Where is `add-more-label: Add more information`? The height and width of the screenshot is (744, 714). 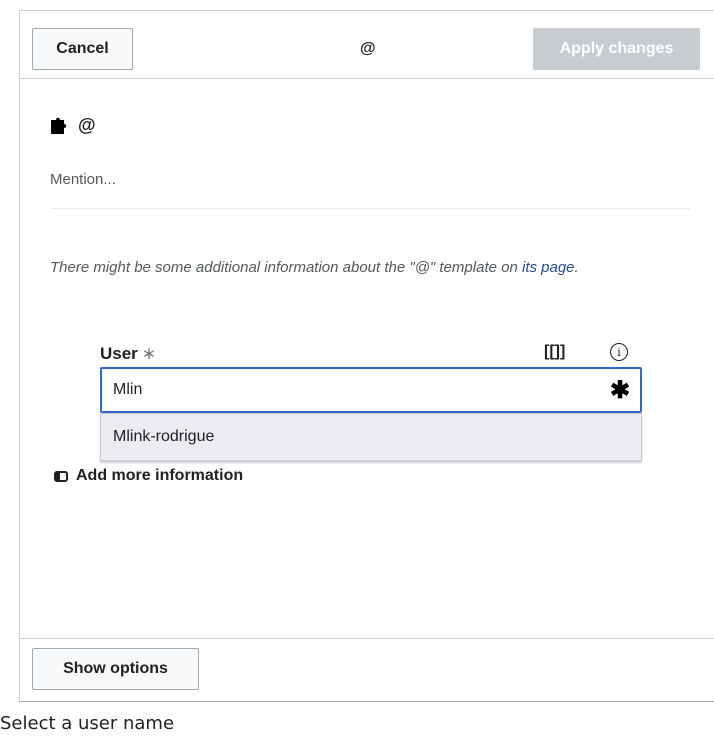 add-more-label: Add more information is located at coordinates (160, 475).